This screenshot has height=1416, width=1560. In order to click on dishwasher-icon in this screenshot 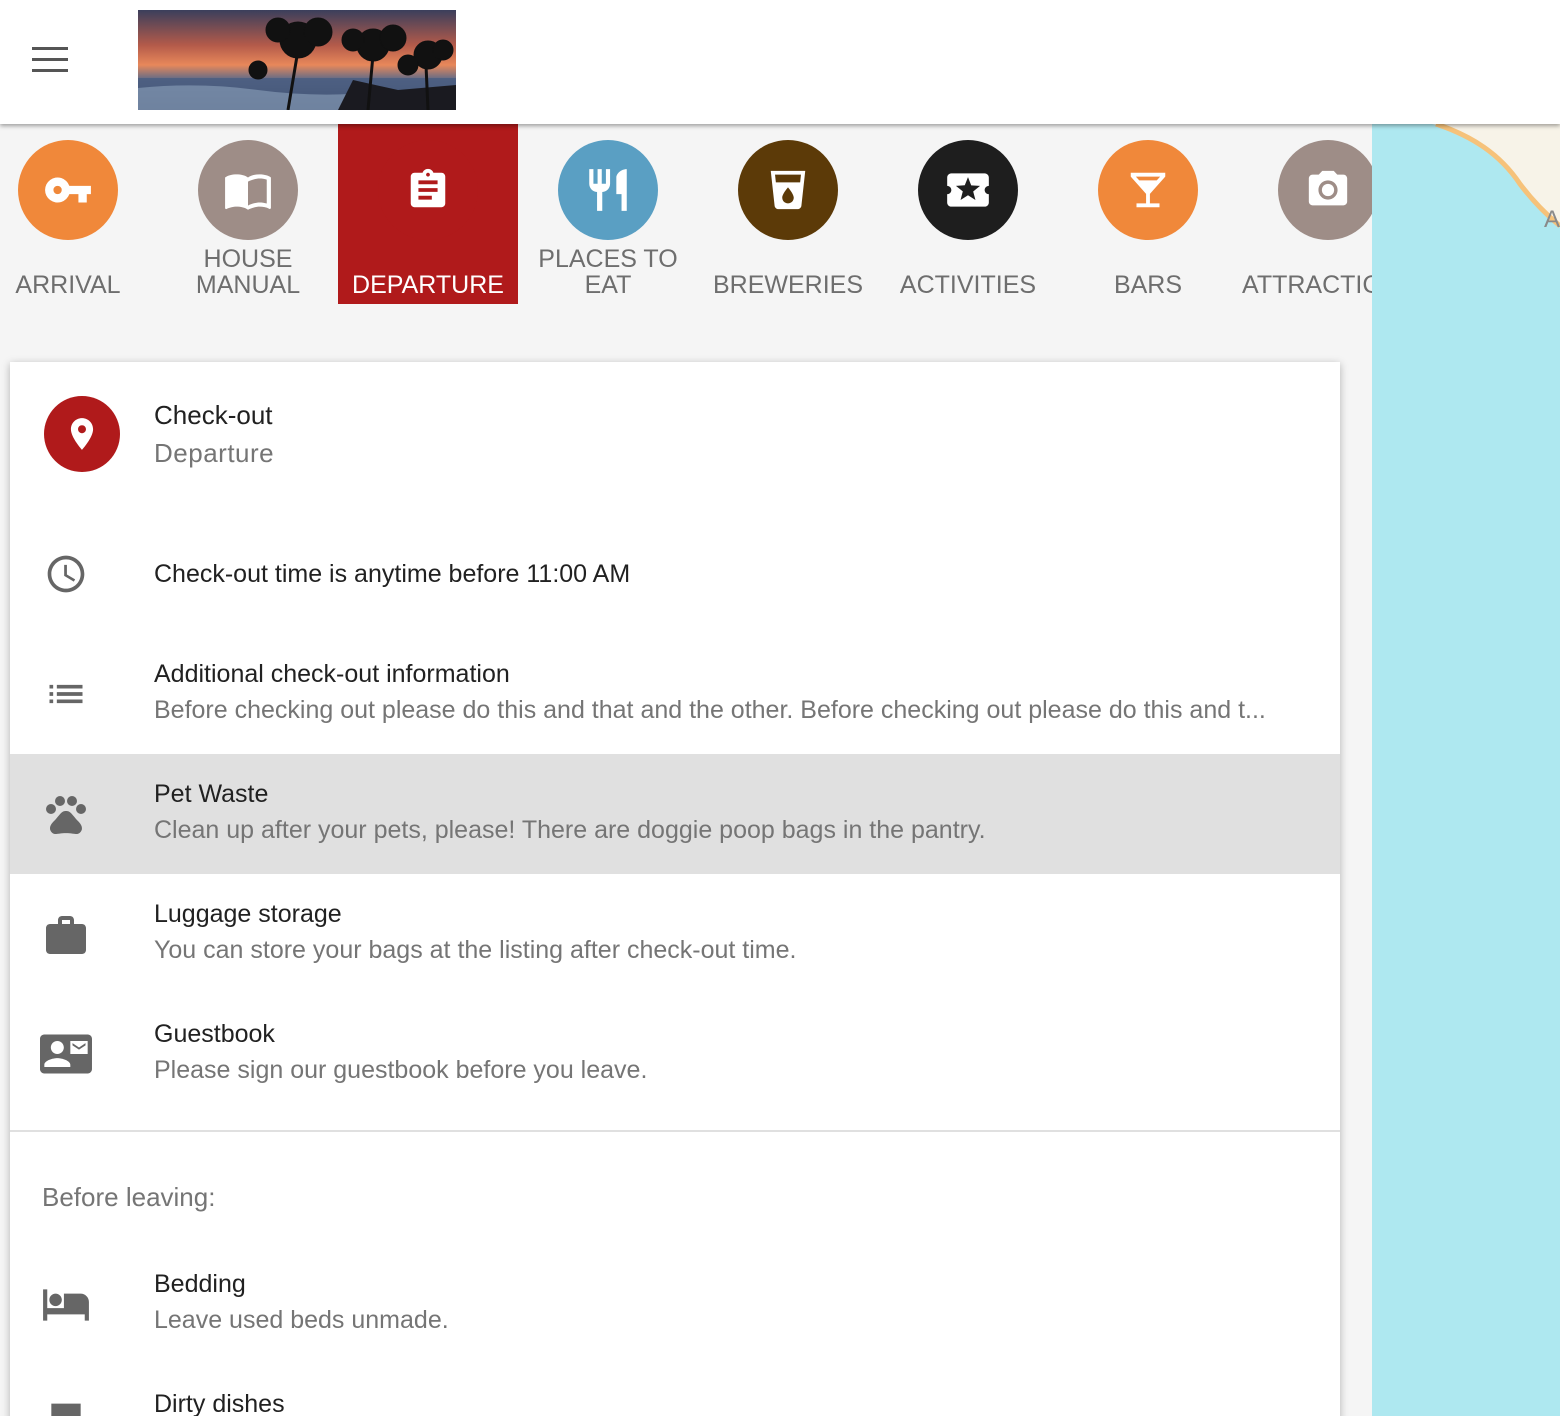, I will do `click(66, 1390)`.